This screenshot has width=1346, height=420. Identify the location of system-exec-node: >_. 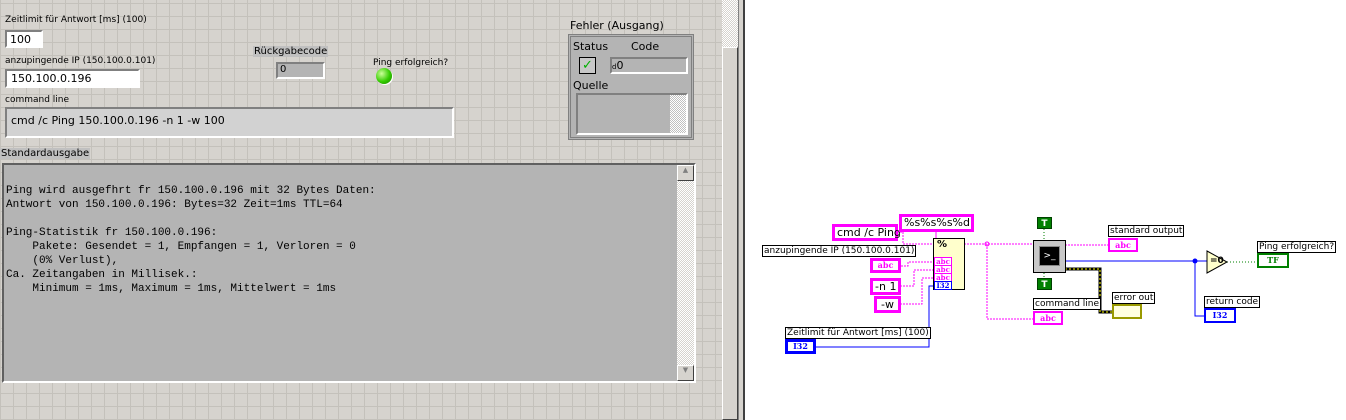
(1049, 256).